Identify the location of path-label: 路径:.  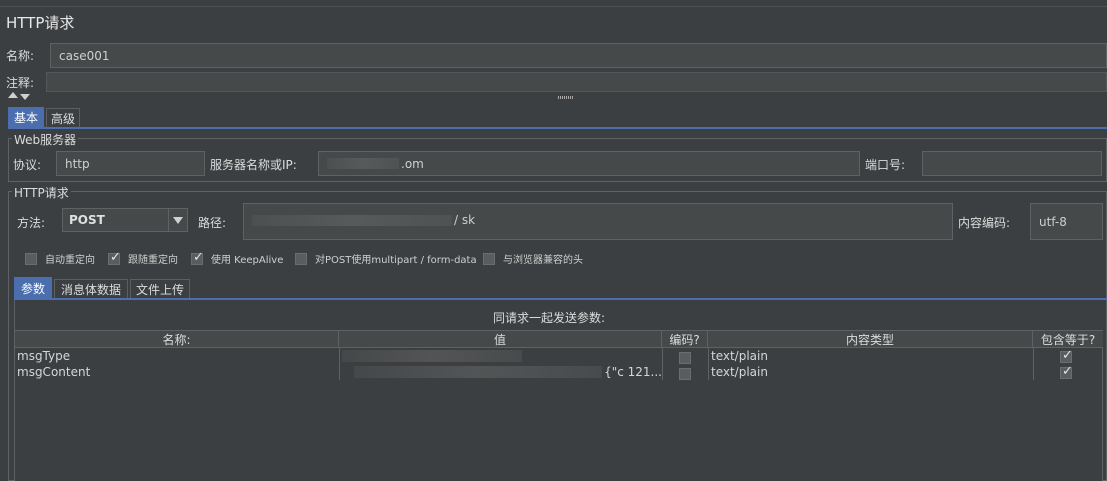
(212, 223).